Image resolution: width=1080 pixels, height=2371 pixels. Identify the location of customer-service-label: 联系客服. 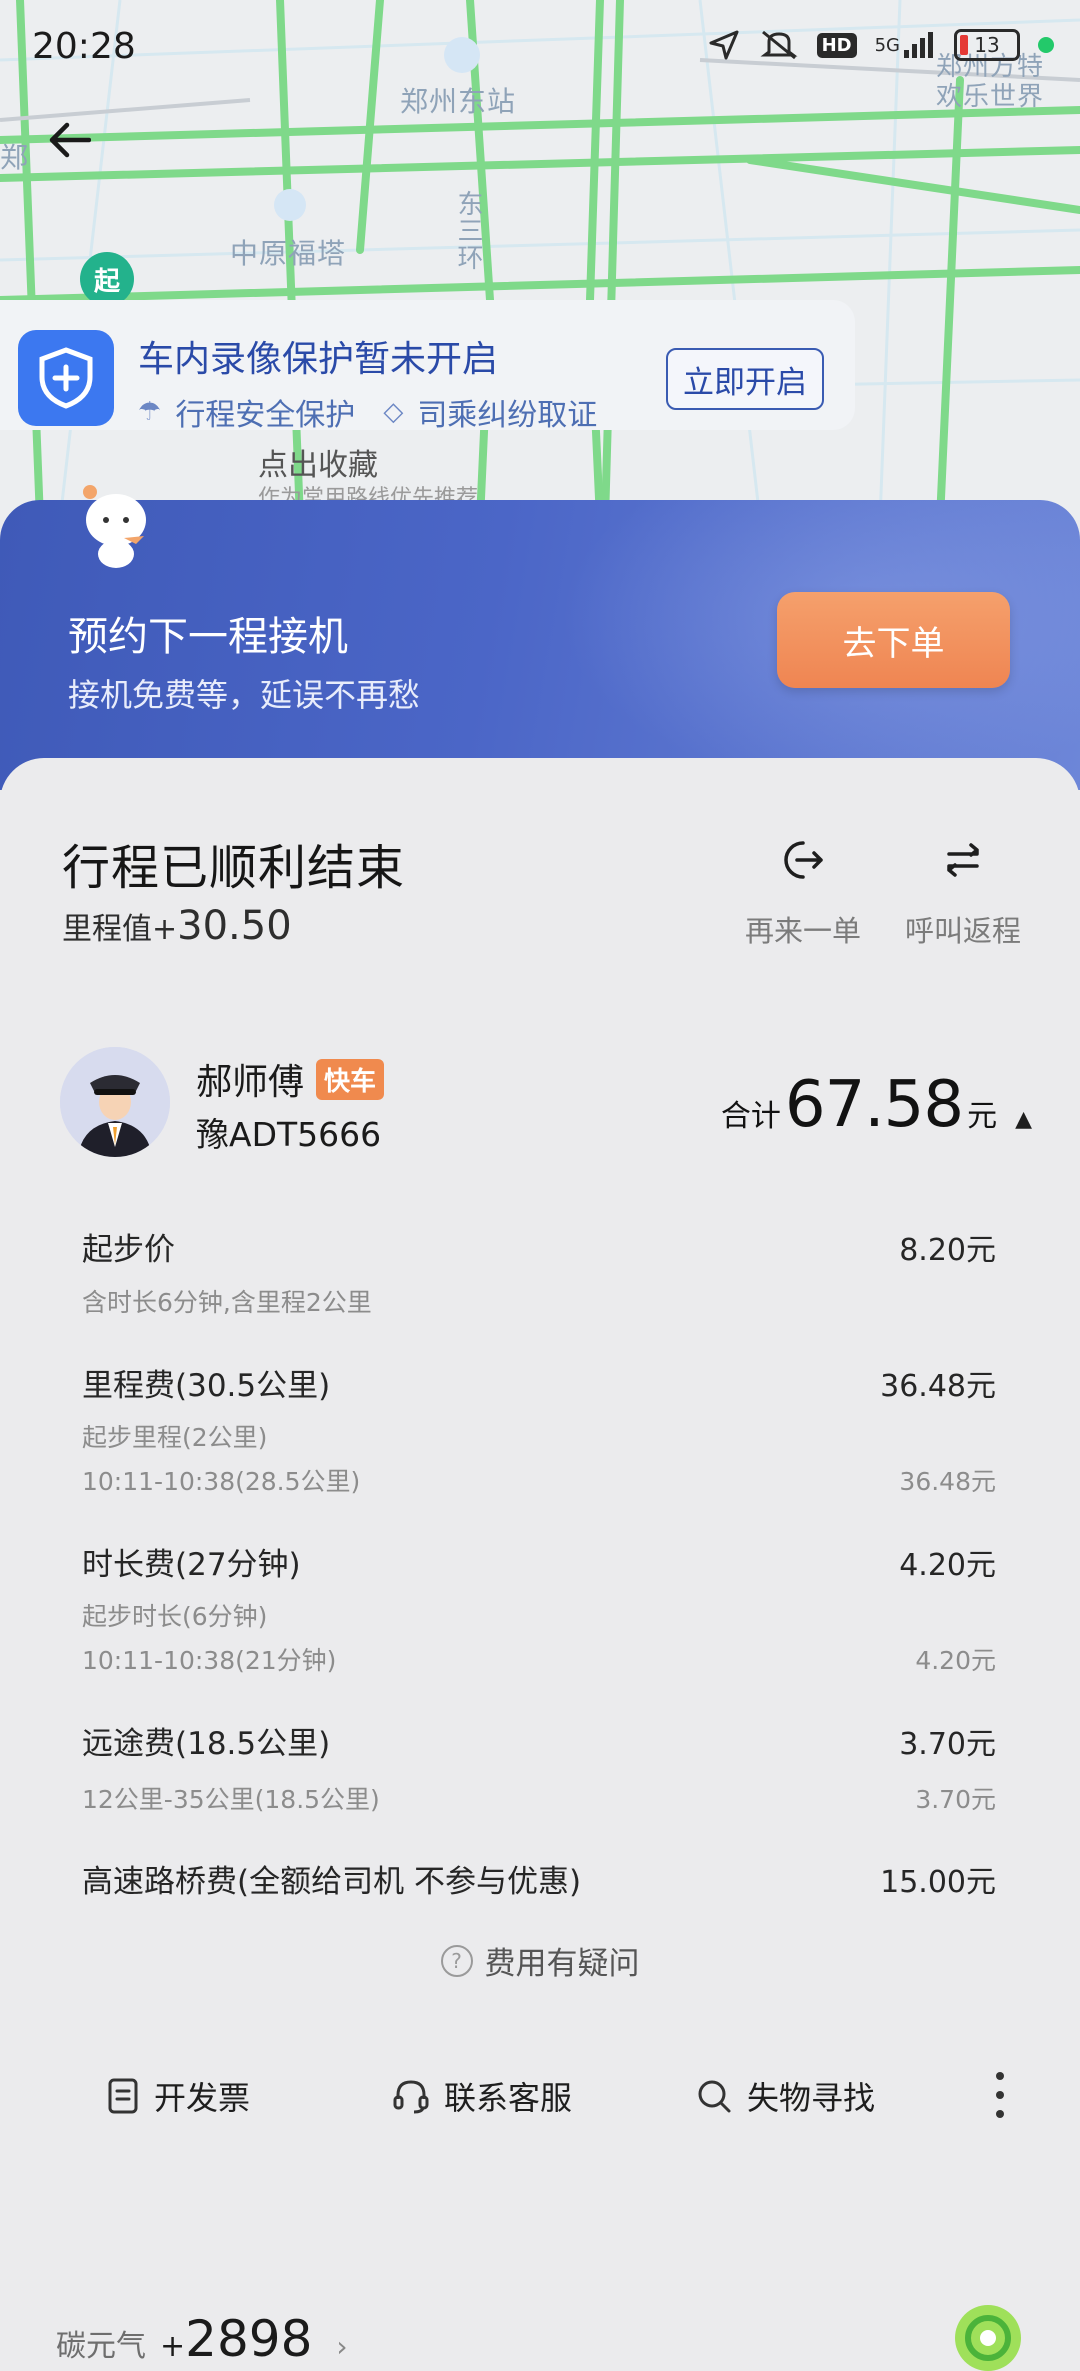
(508, 2098).